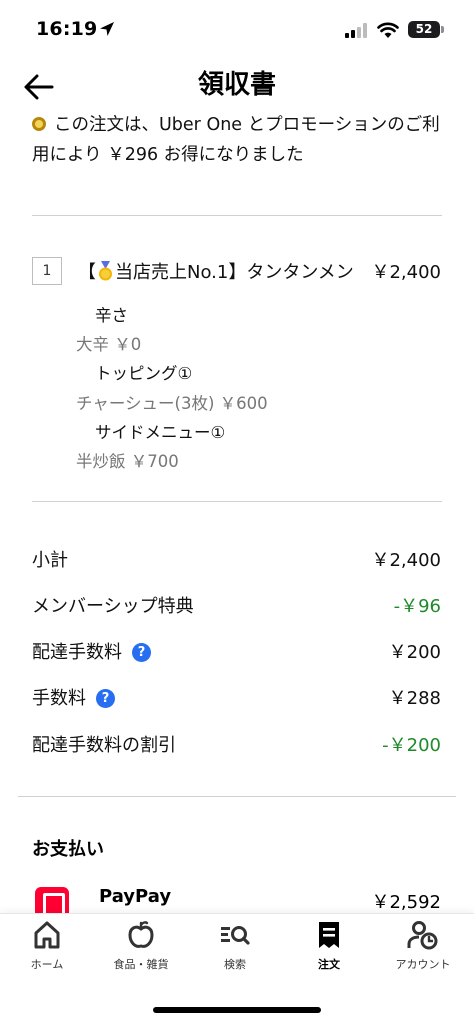 Image resolution: width=474 pixels, height=1024 pixels. I want to click on page-title: 領収書, so click(236, 85).